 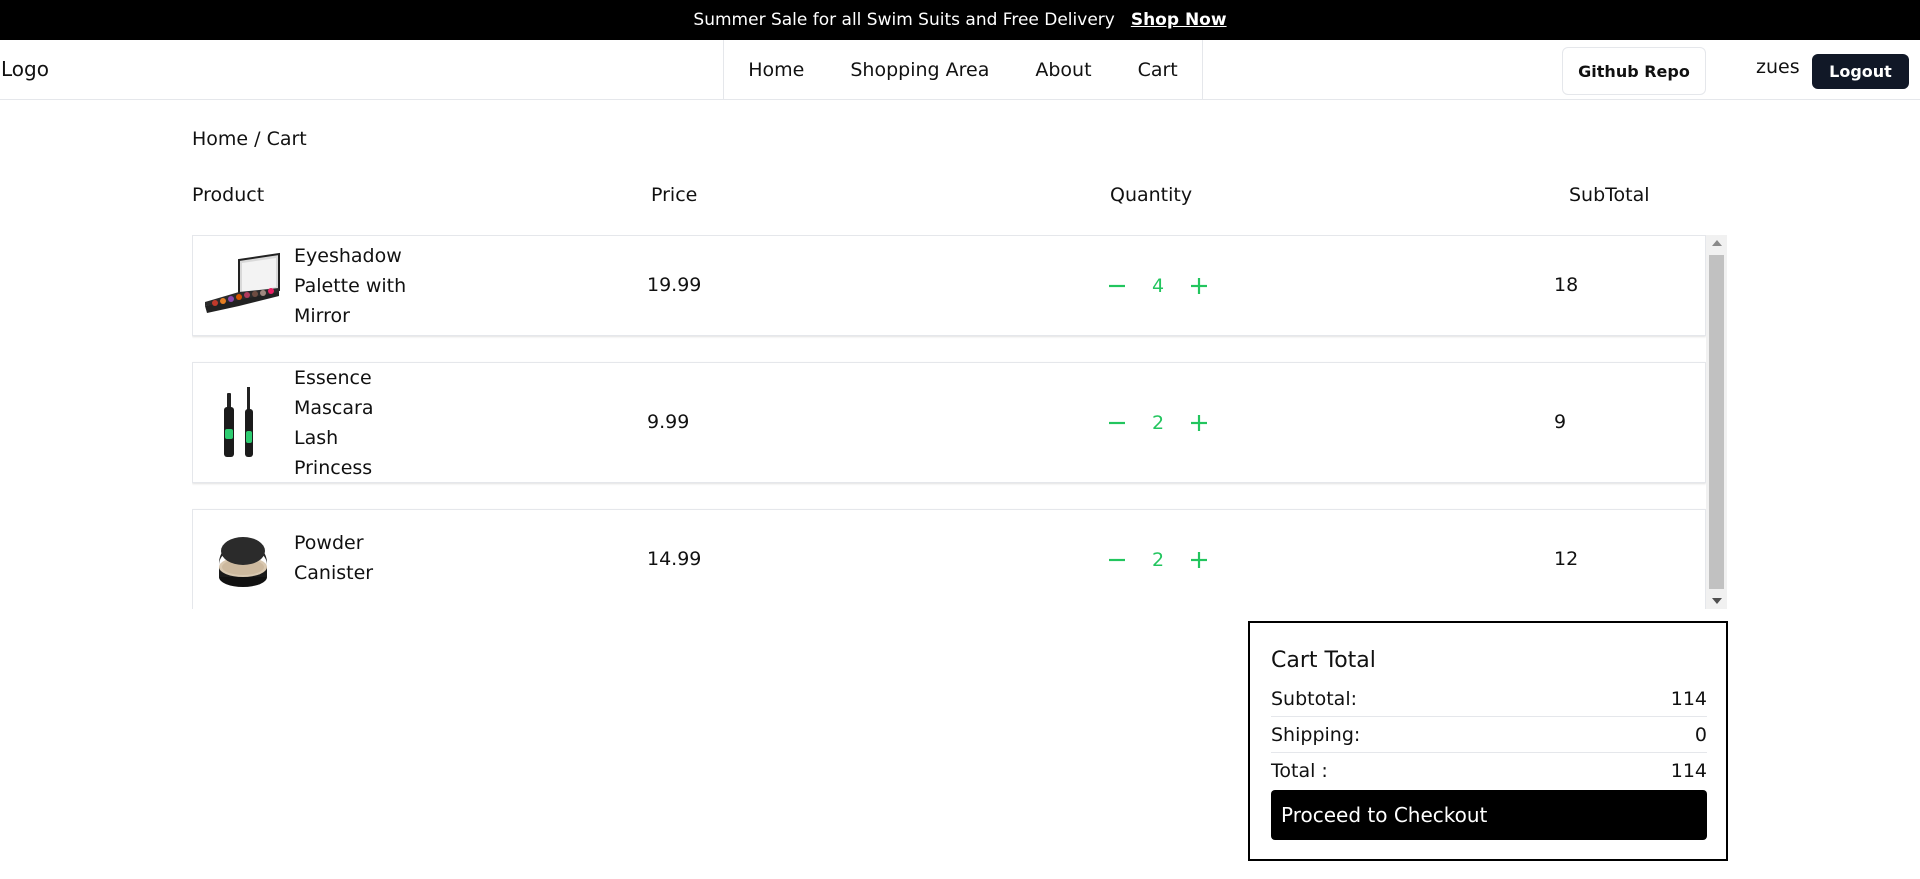 What do you see at coordinates (949, 422) in the screenshot?
I see `cart-row: Essence Mascara Lash Princess 9.99 2 9` at bounding box center [949, 422].